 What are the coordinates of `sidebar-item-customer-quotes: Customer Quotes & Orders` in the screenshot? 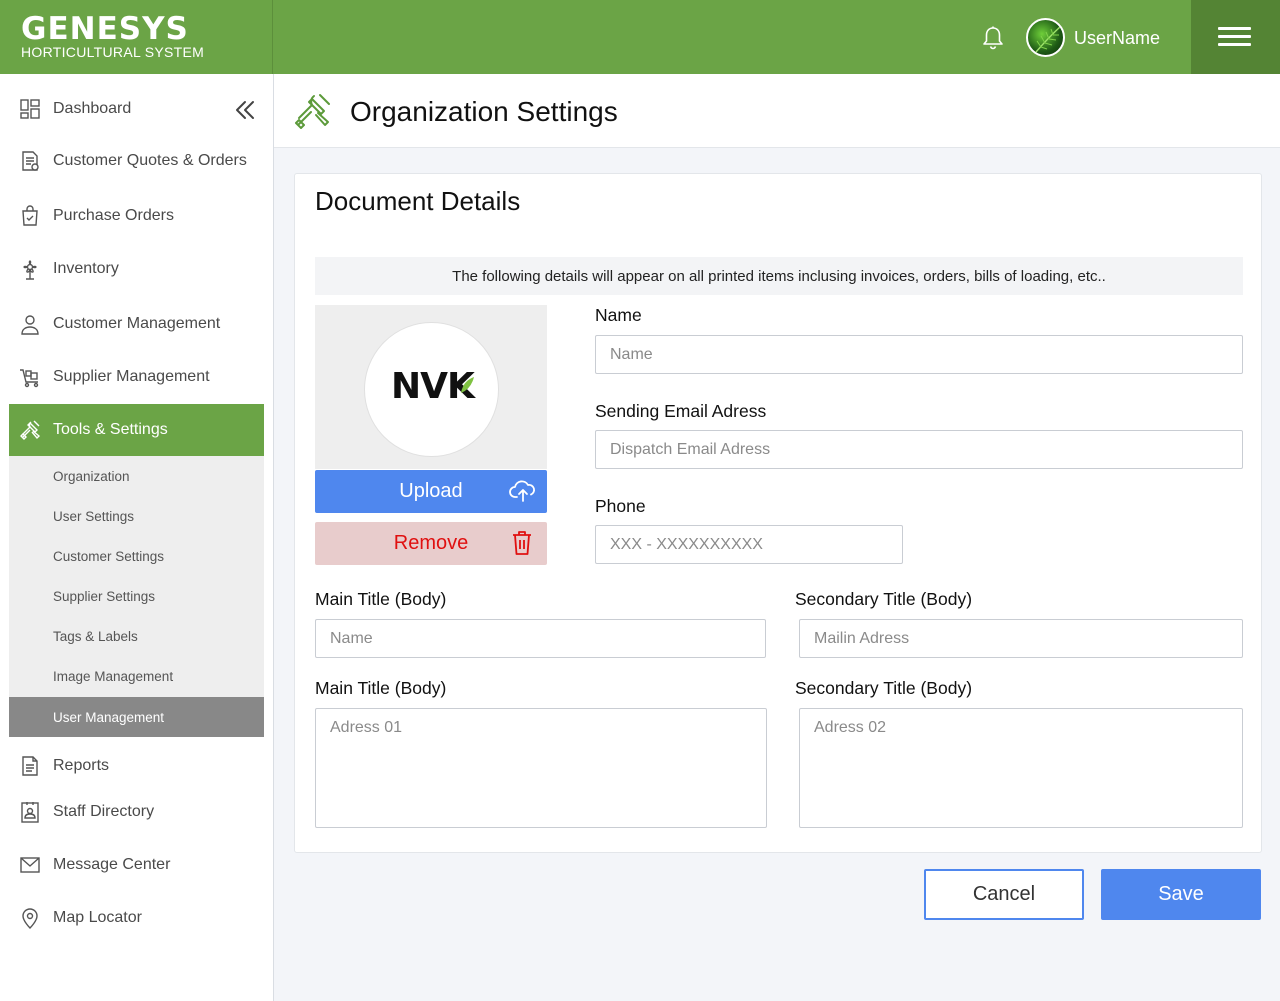 It's located at (136, 161).